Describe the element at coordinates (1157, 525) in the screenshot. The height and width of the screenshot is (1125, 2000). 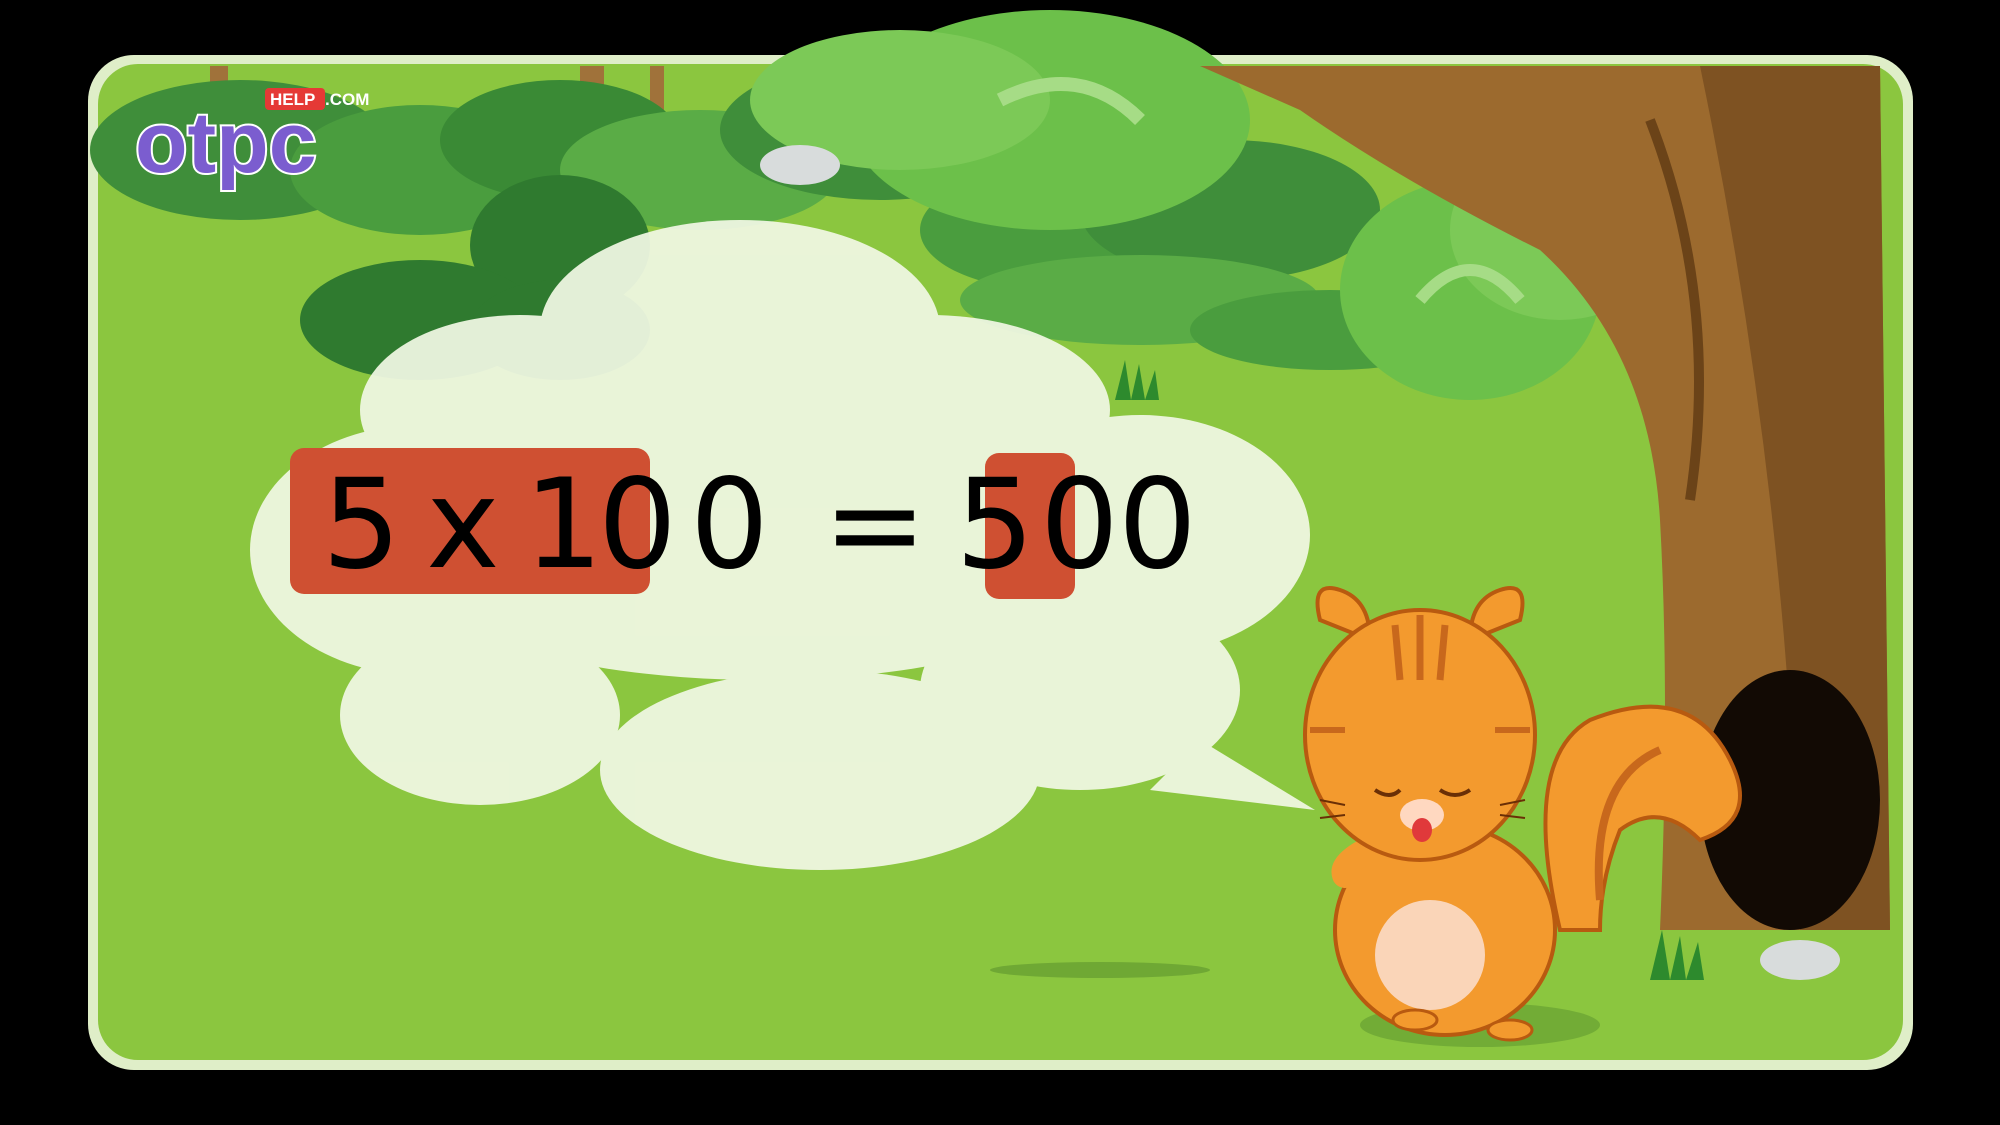
I see `result-zero-2: 0` at that location.